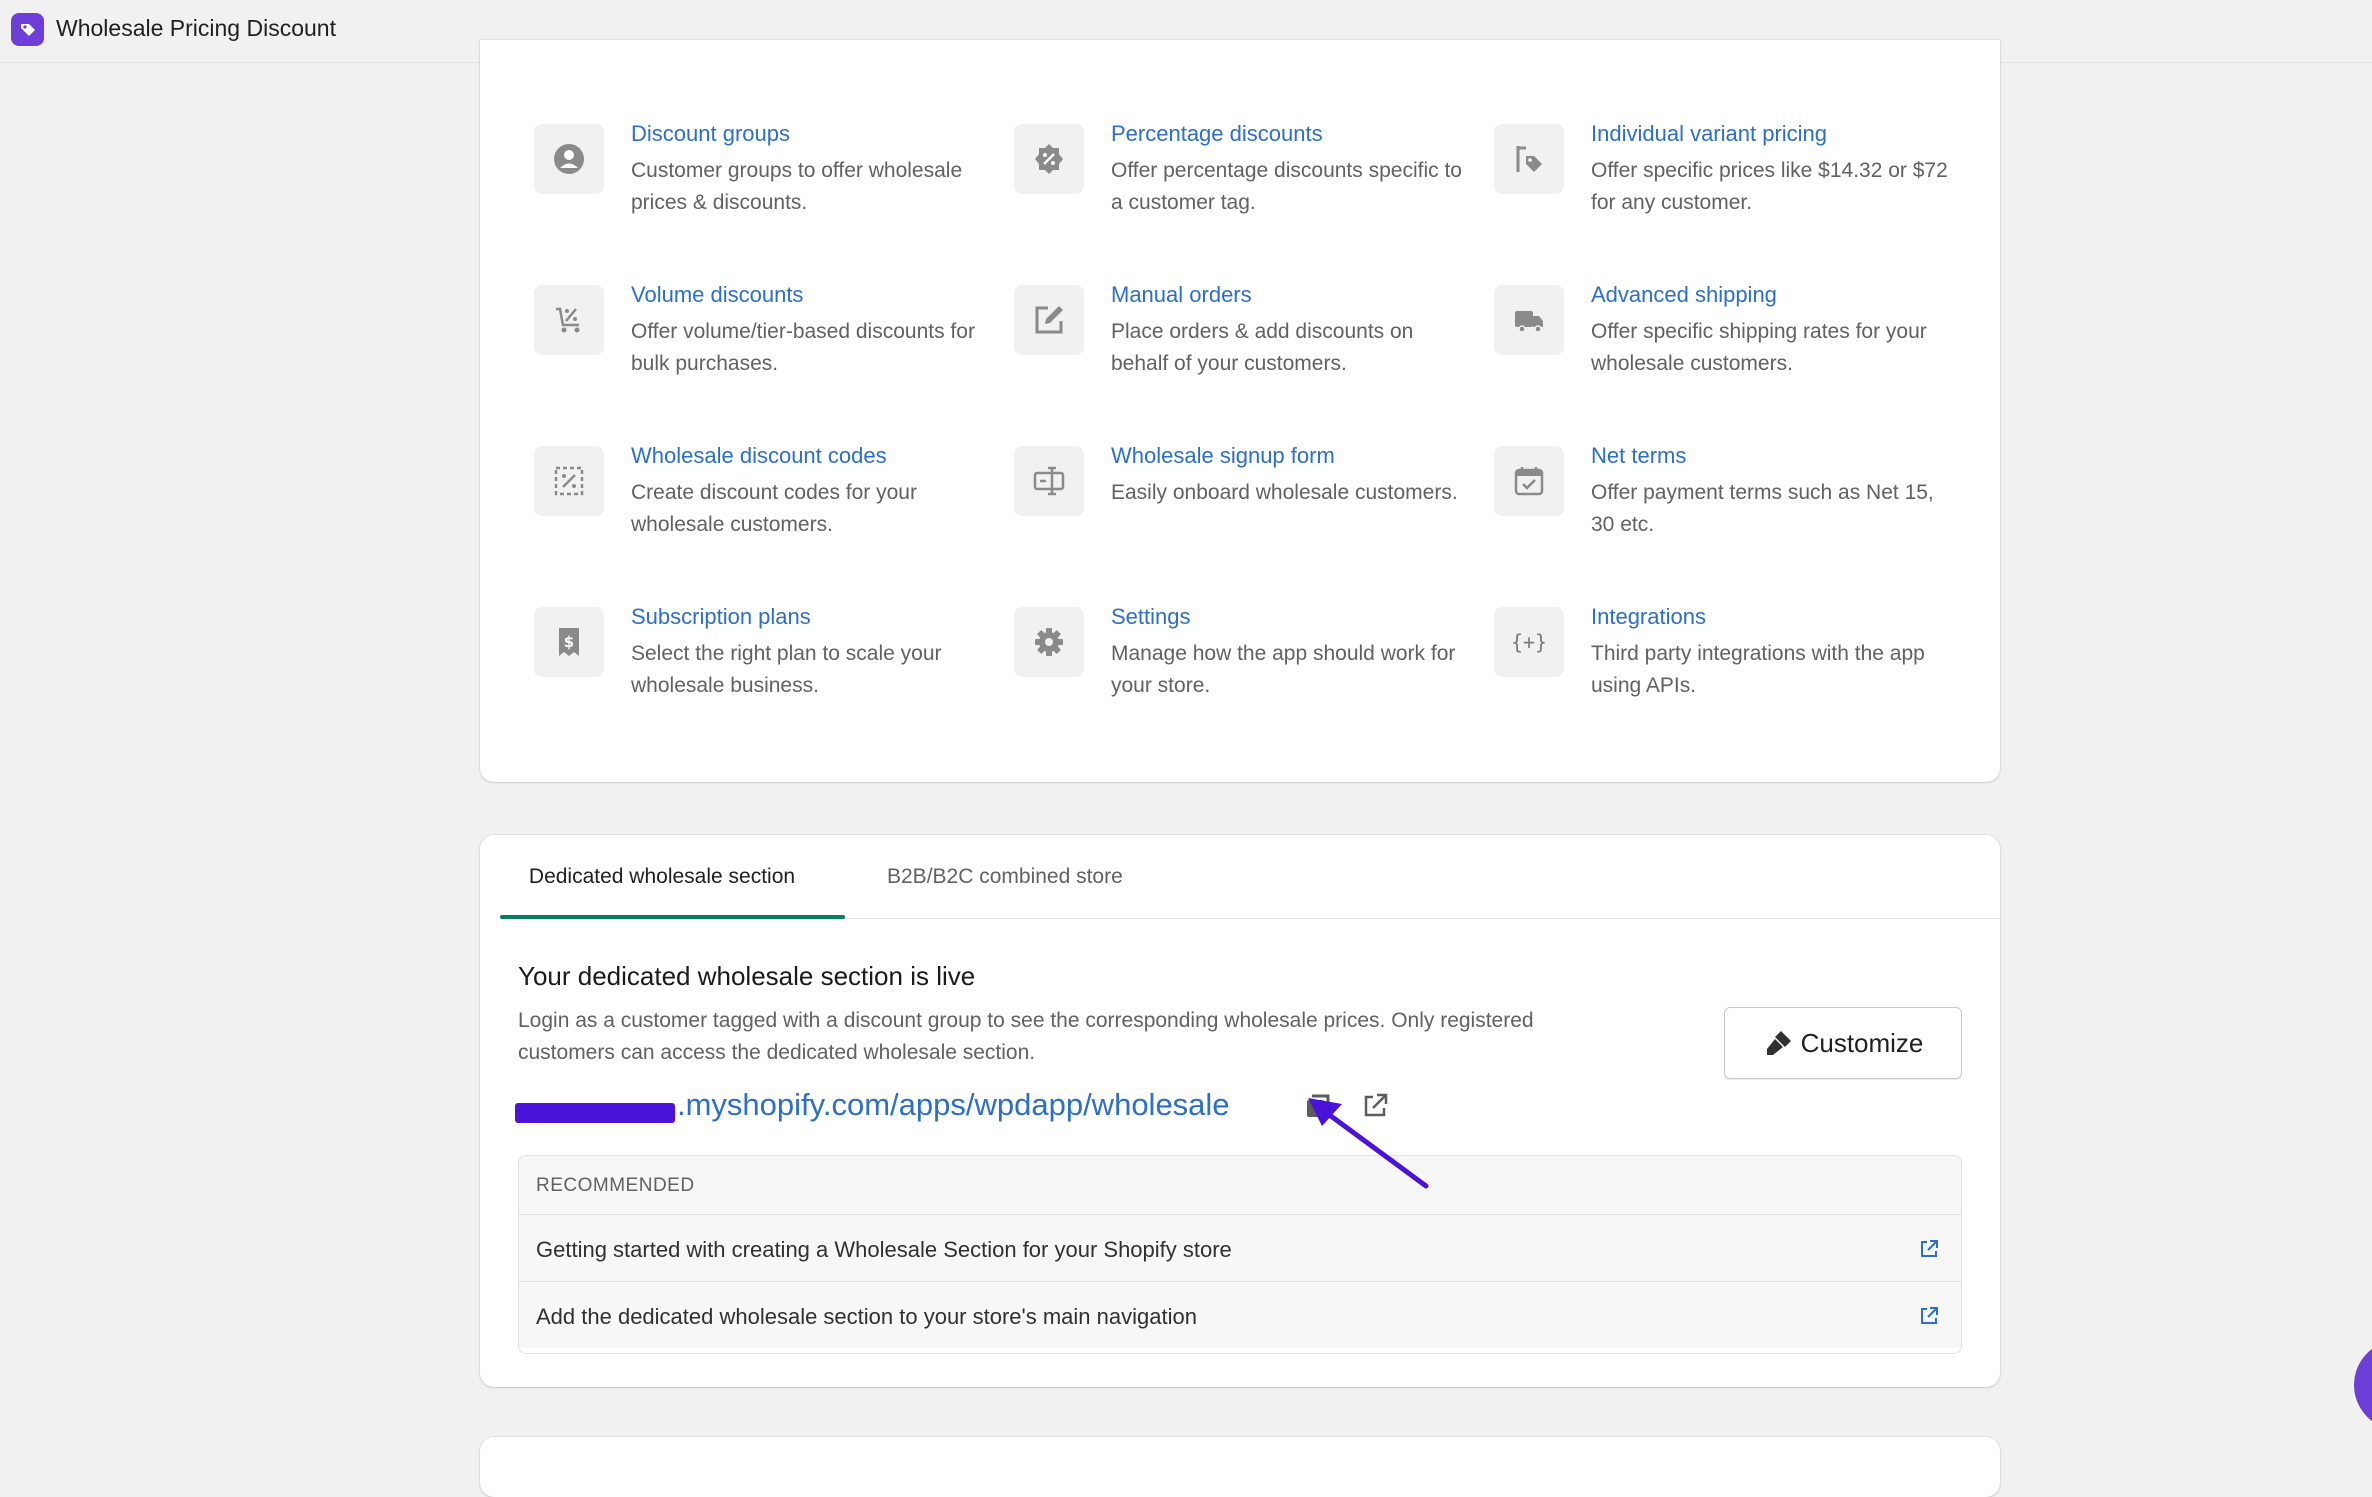 The width and height of the screenshot is (2372, 1497). I want to click on price-tag-icon, so click(1529, 159).